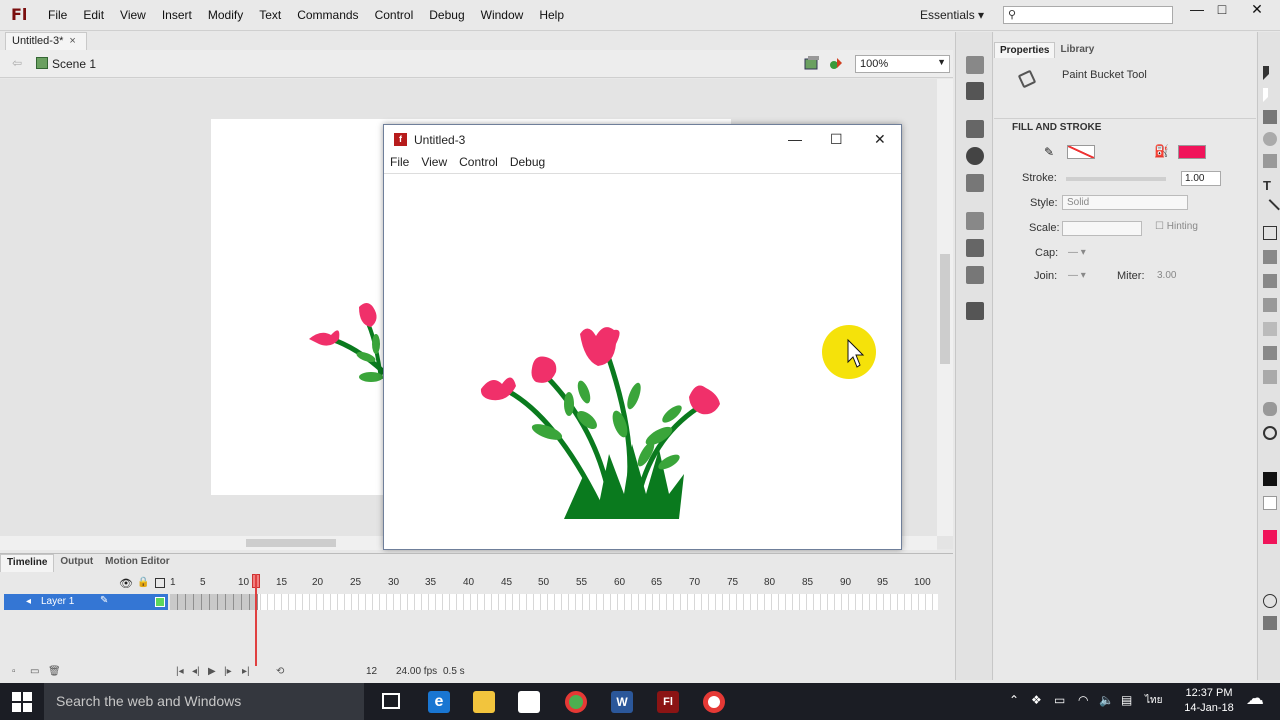 The image size is (1280, 720). What do you see at coordinates (1270, 209) in the screenshot?
I see `line-tool-icon` at bounding box center [1270, 209].